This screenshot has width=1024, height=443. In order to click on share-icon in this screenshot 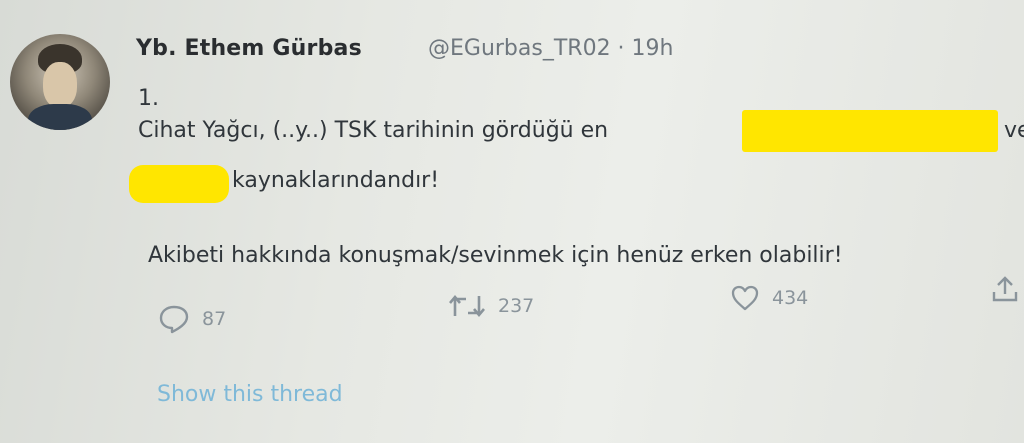, I will do `click(1005, 289)`.